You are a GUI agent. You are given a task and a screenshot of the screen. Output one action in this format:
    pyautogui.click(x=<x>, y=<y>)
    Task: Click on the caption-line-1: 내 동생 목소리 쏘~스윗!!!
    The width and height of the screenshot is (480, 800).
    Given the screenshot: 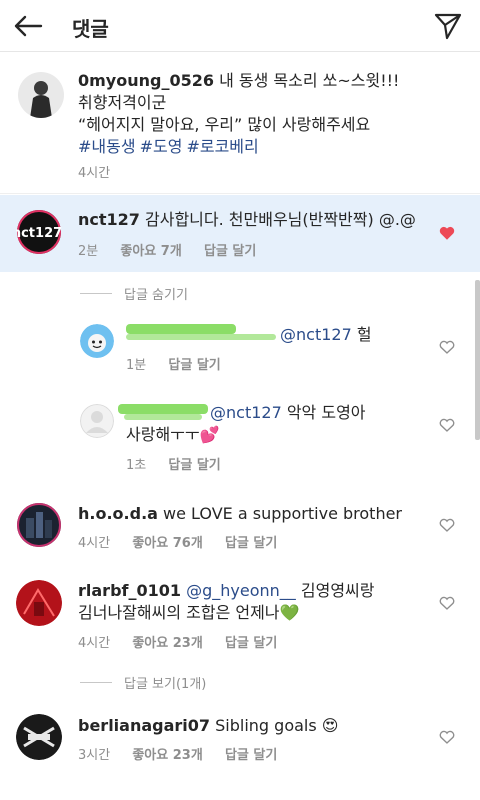 What is the action you would take?
    pyautogui.click(x=307, y=80)
    